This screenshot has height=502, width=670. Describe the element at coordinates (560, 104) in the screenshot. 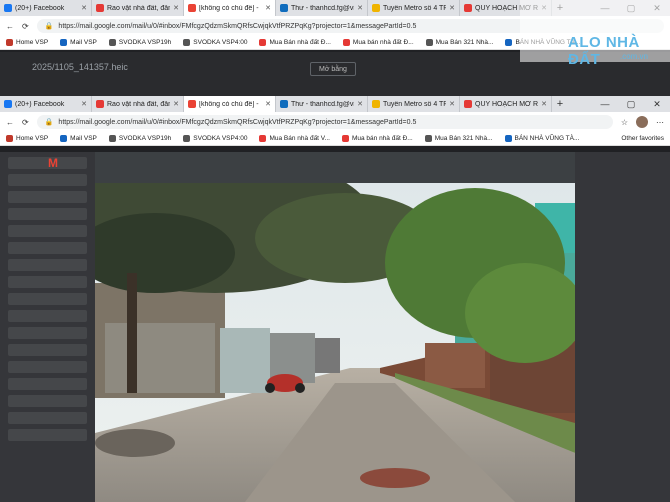

I see `new-tab-button: +` at that location.